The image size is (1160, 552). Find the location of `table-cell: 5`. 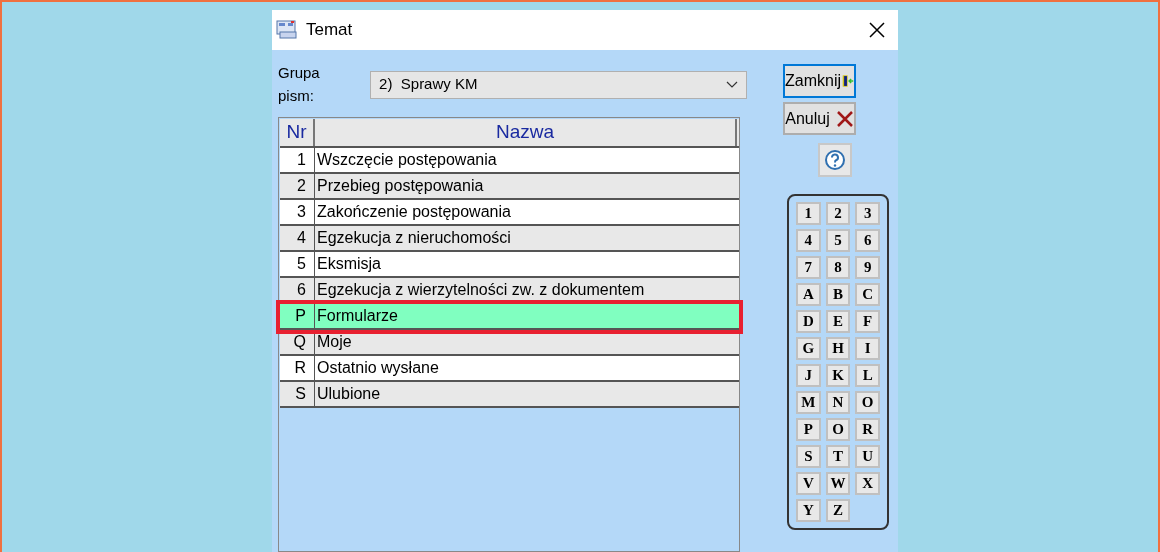

table-cell: 5 is located at coordinates (297, 264).